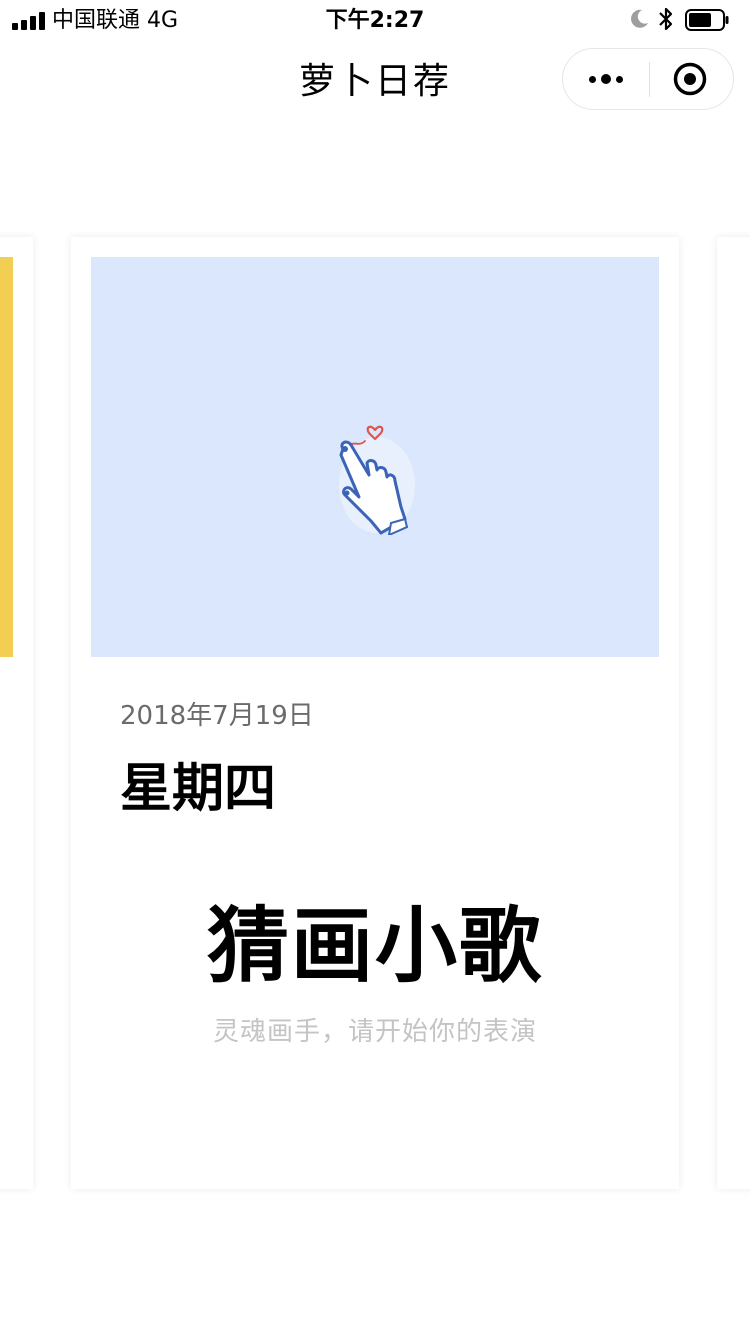 The height and width of the screenshot is (1334, 750). I want to click on capsule-divider, so click(649, 79).